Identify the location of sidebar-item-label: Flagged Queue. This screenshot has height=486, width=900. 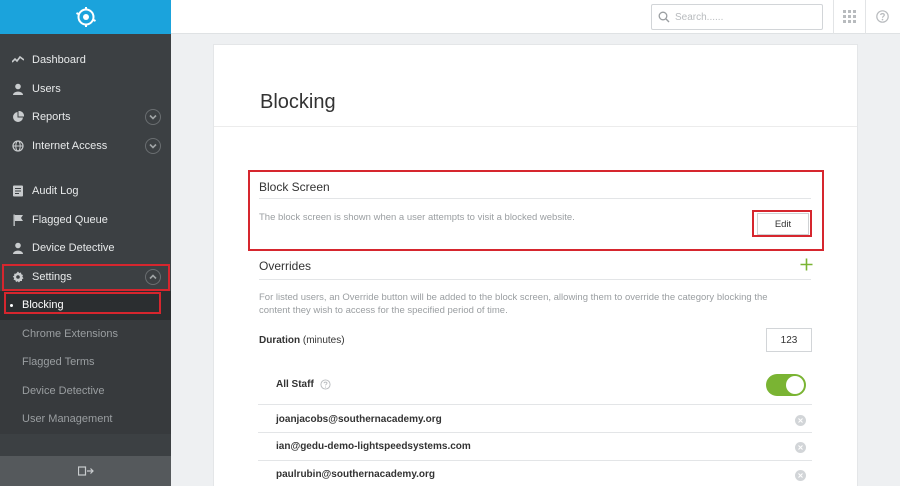
(70, 219).